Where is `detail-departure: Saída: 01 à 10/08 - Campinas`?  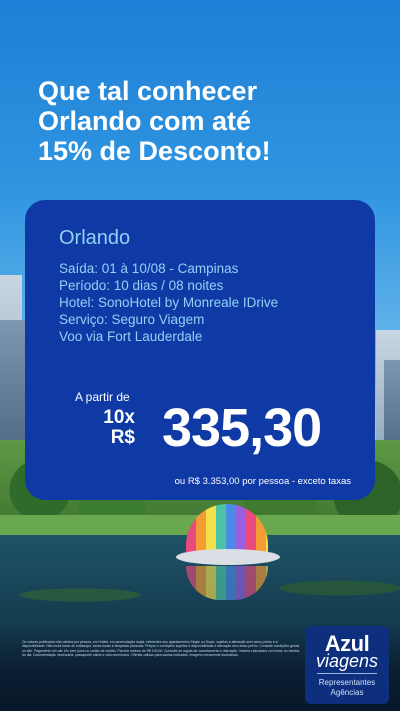 detail-departure: Saída: 01 à 10/08 - Campinas is located at coordinates (149, 268).